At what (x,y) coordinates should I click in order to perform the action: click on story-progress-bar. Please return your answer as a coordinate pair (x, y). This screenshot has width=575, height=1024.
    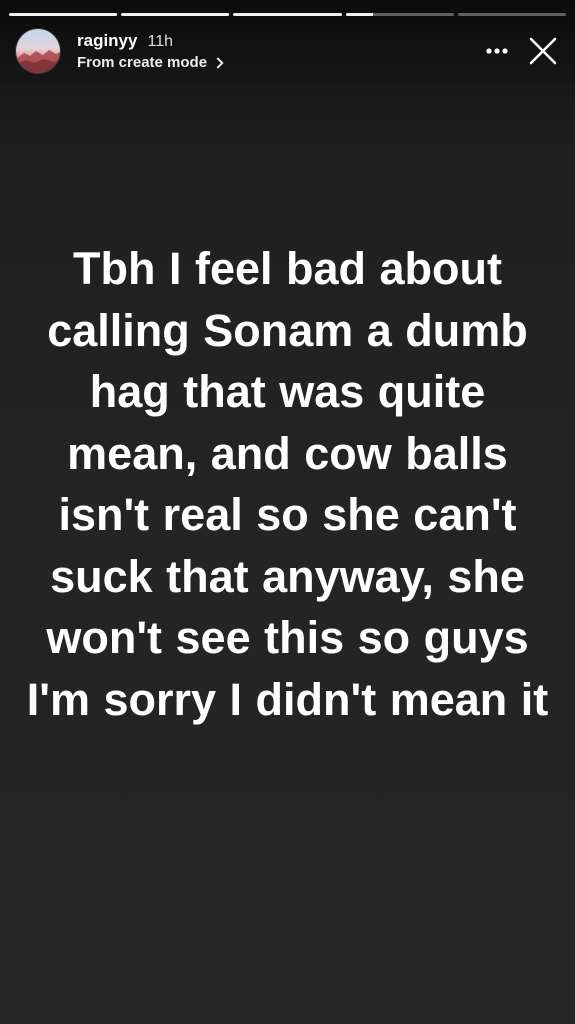
    Looking at the image, I should click on (288, 14).